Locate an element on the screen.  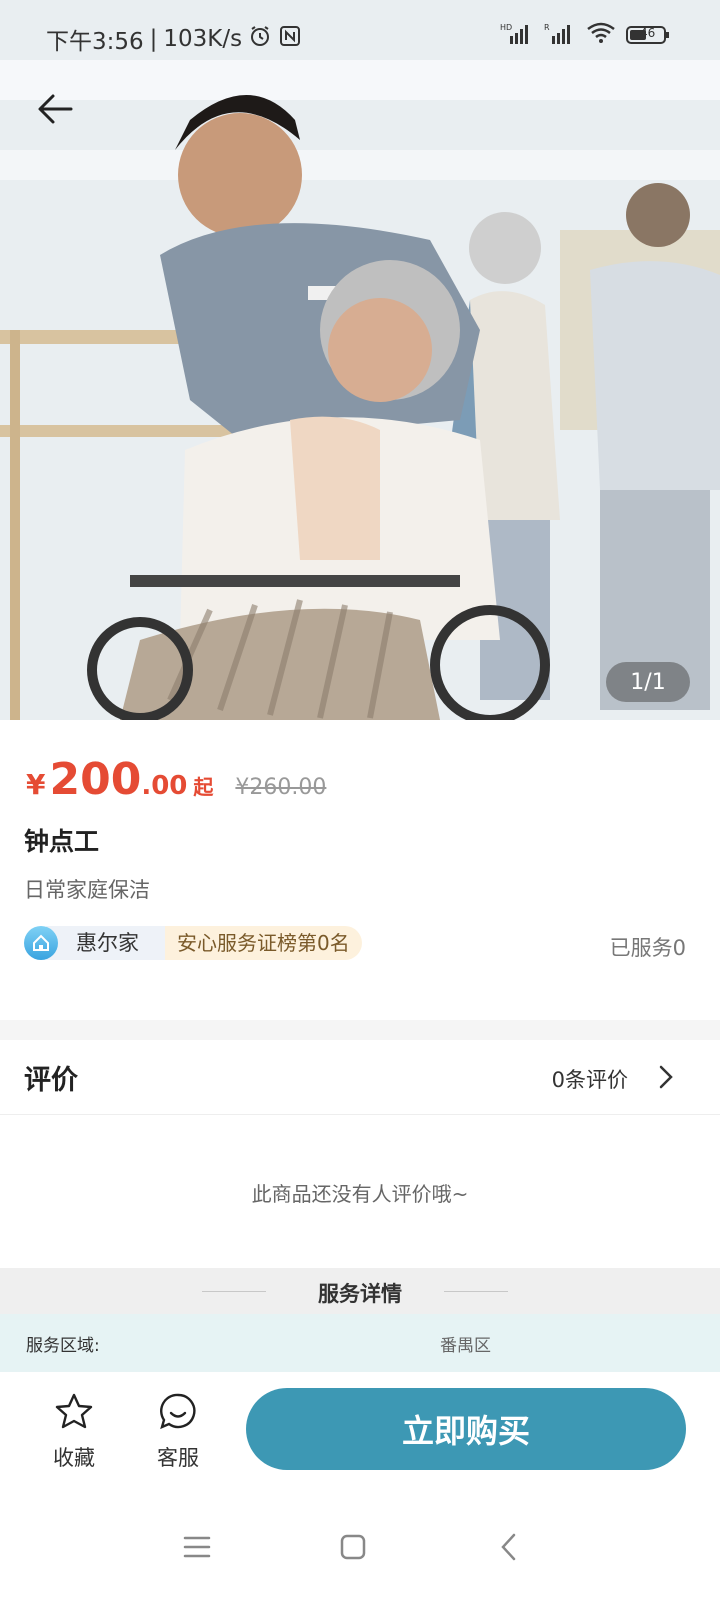
home-nav-button is located at coordinates (353, 1547).